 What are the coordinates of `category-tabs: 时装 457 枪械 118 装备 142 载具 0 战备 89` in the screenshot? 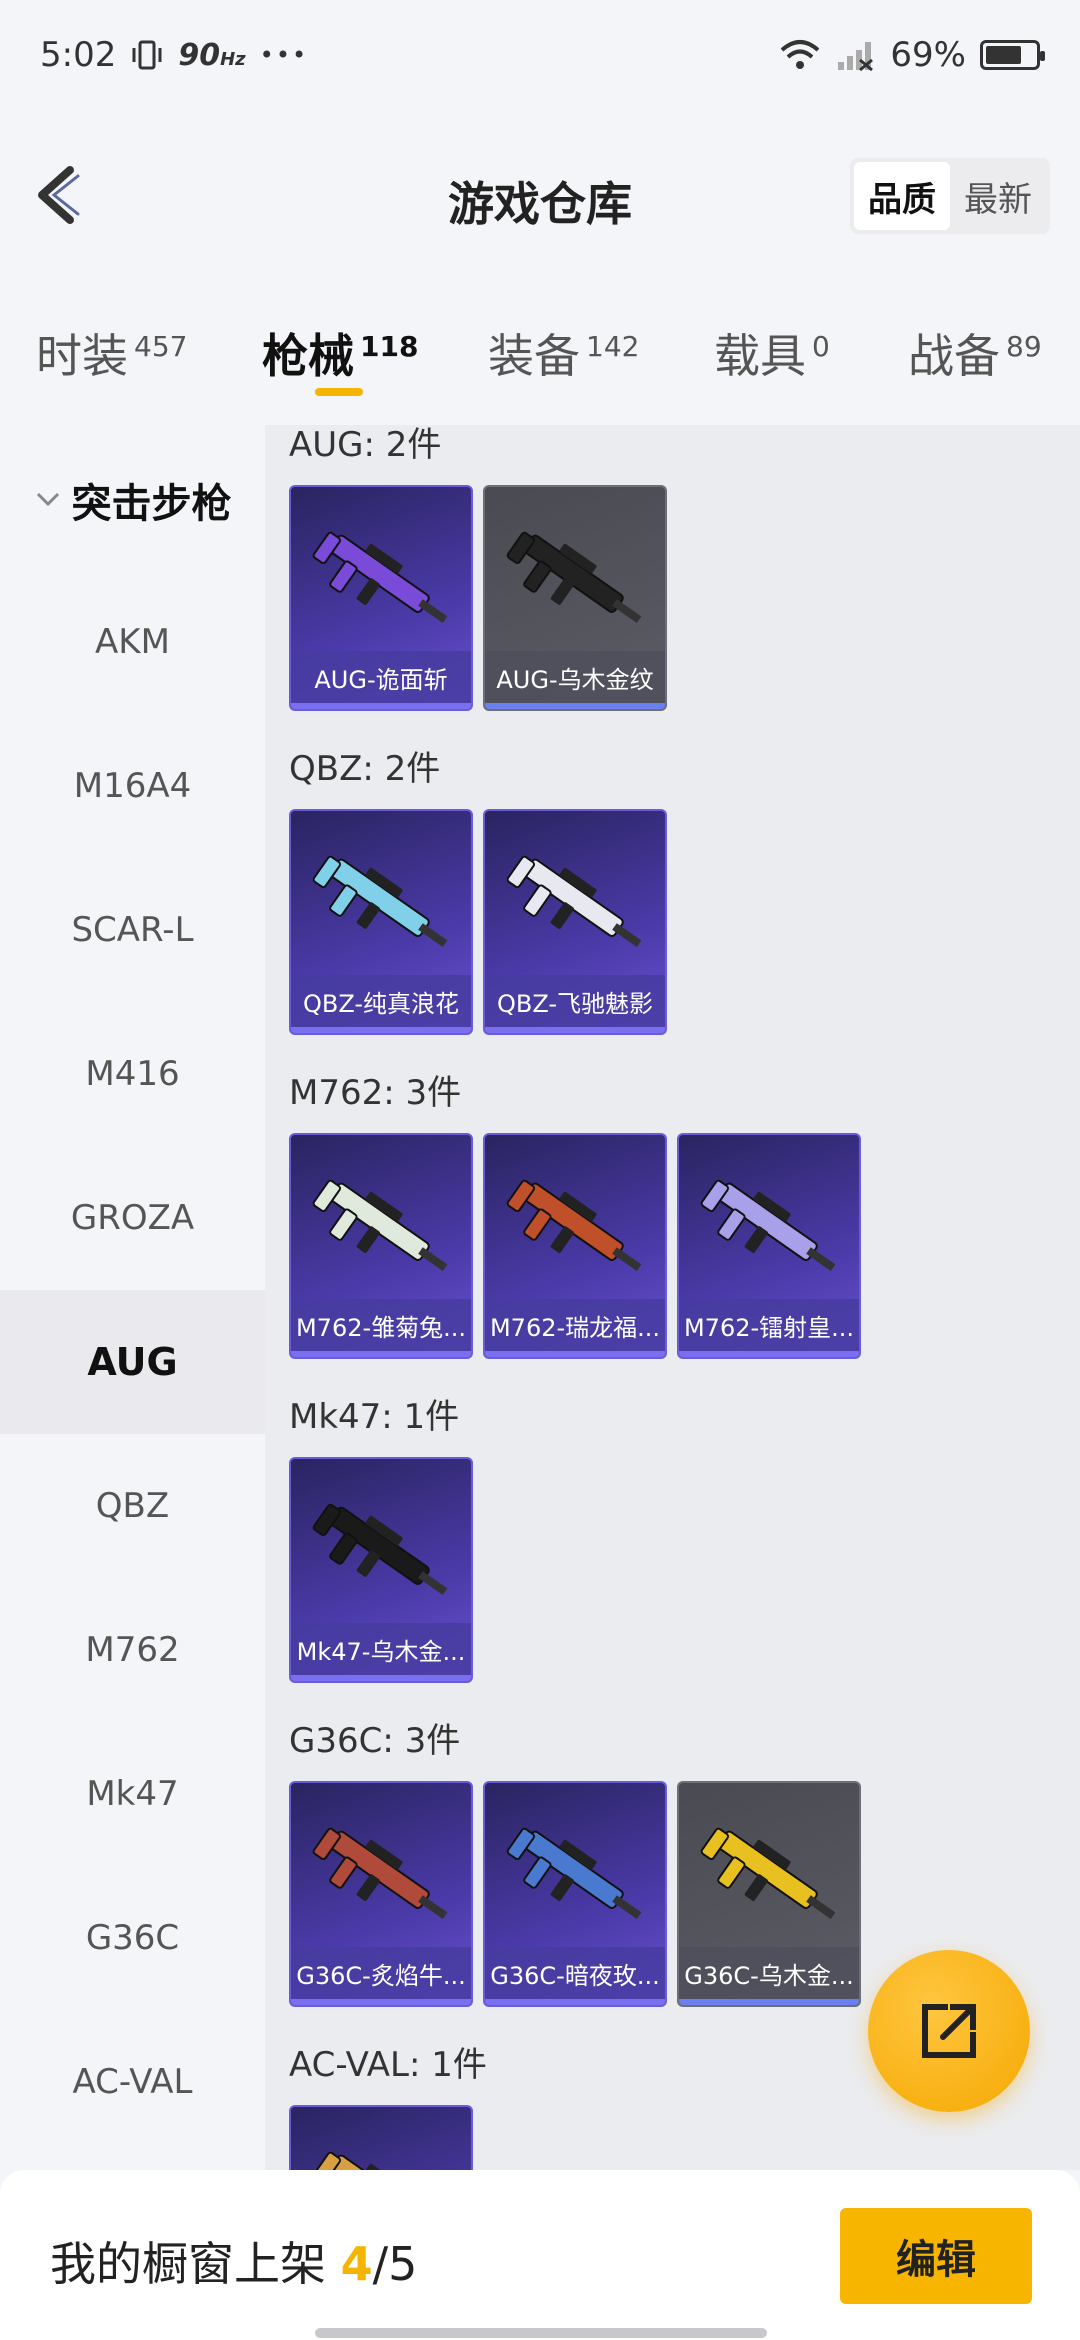 It's located at (540, 355).